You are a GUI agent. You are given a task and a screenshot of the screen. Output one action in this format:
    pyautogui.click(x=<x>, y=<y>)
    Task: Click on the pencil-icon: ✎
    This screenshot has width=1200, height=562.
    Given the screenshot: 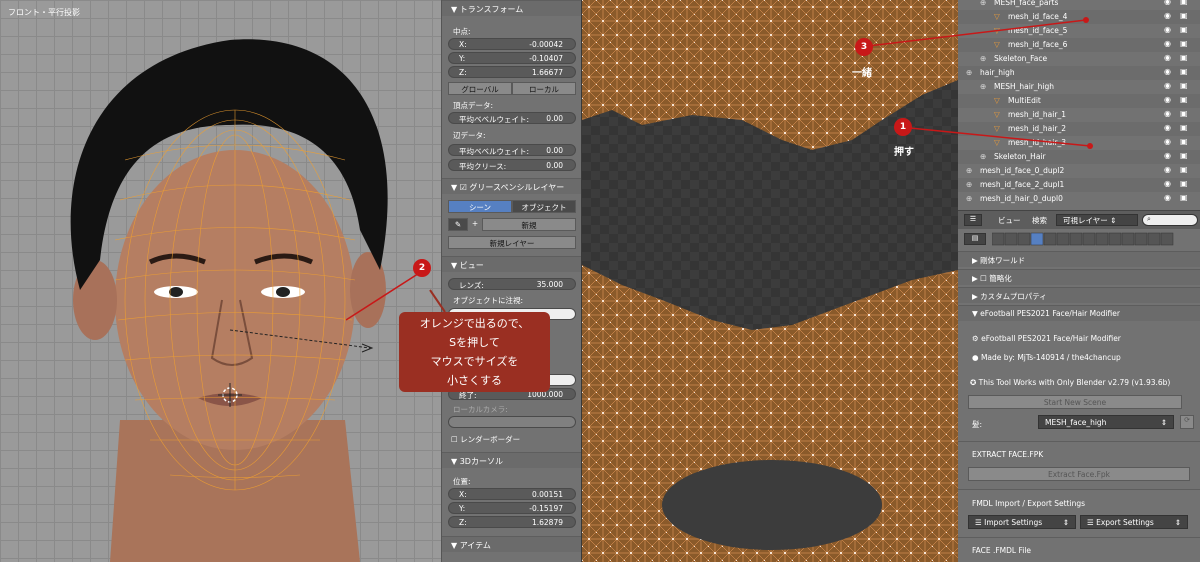 What is the action you would take?
    pyautogui.click(x=458, y=224)
    